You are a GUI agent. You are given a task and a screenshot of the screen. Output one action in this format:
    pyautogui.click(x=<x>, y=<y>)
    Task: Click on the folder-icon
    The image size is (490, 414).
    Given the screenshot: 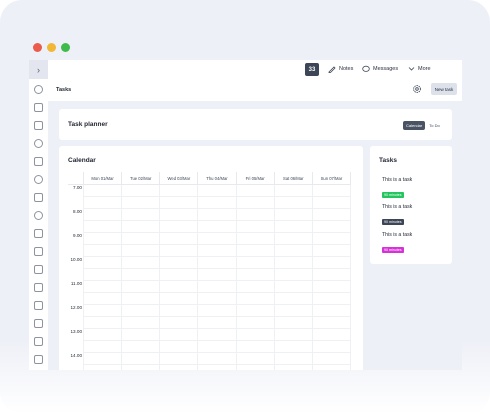 What is the action you would take?
    pyautogui.click(x=38, y=107)
    